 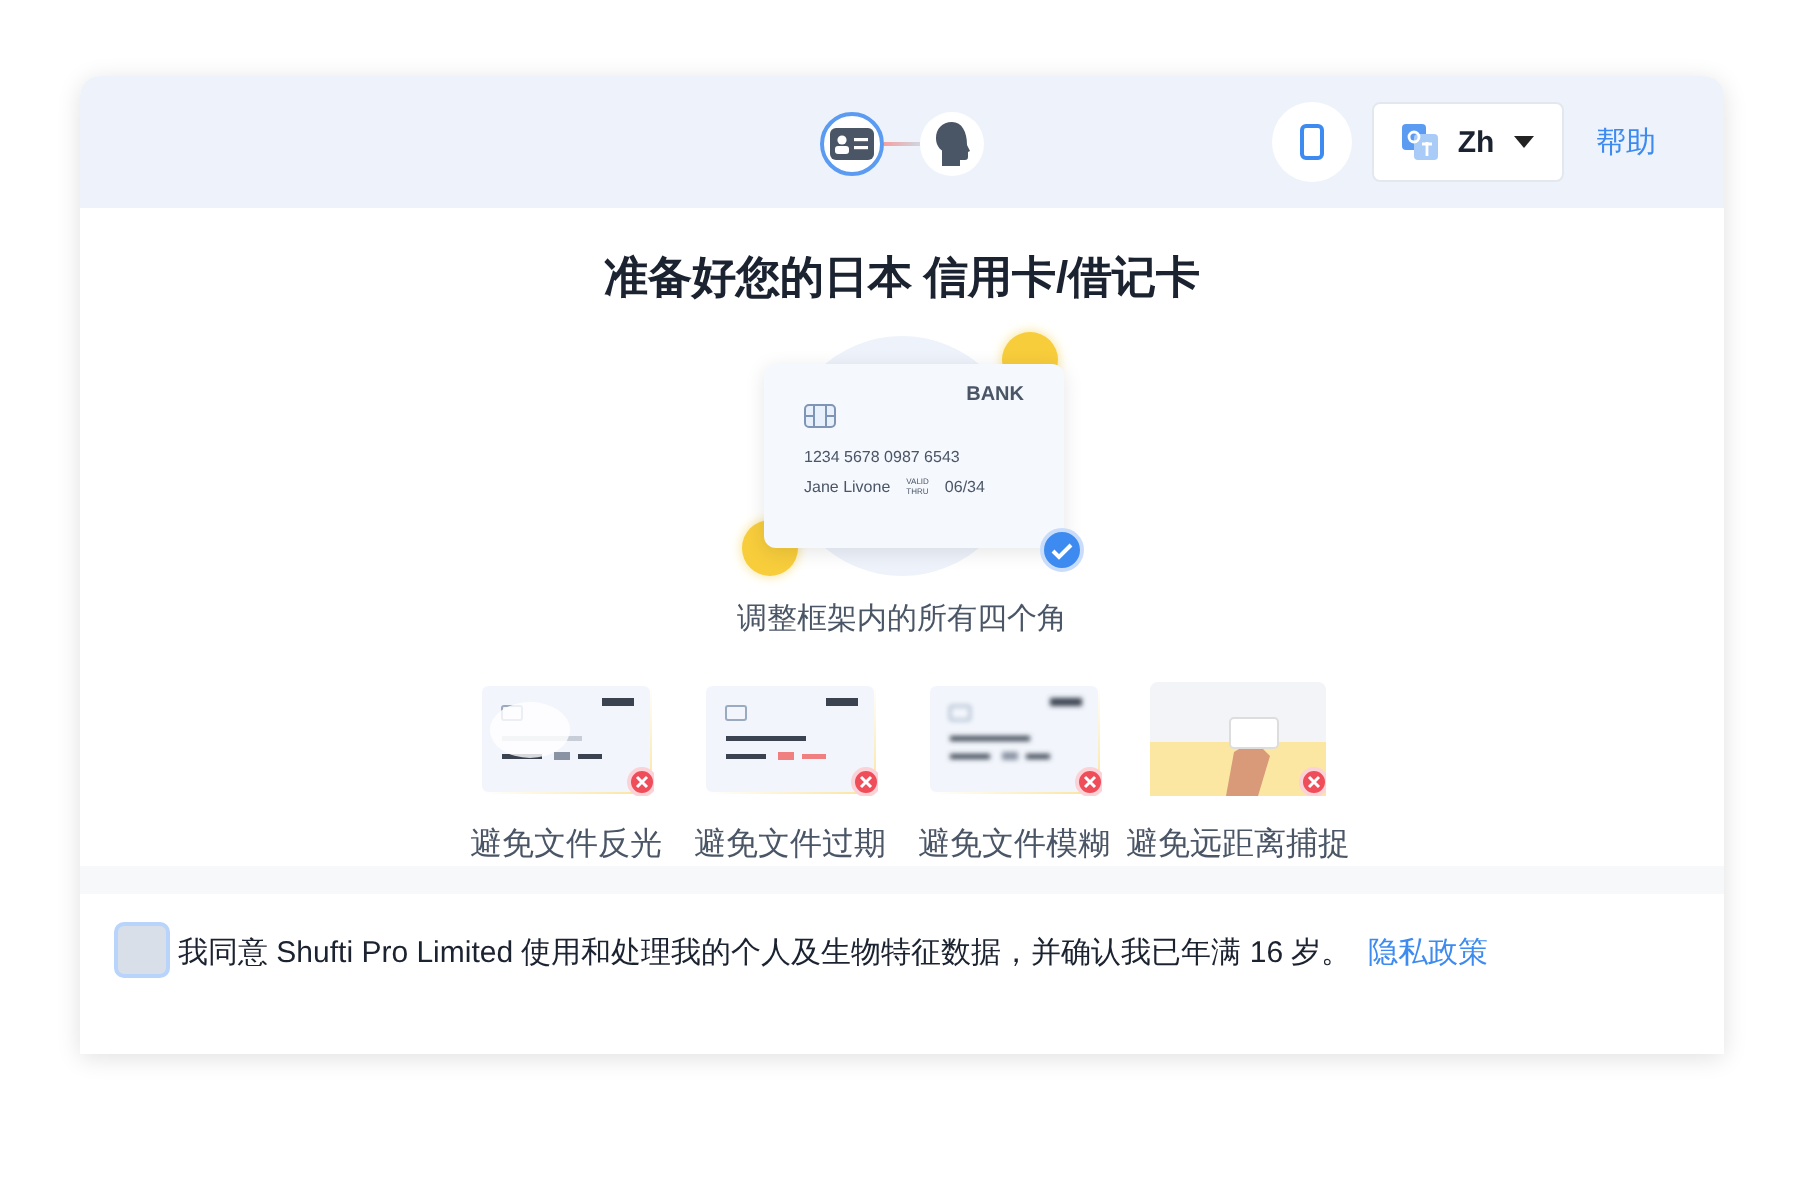 What do you see at coordinates (790, 845) in the screenshot?
I see `example-label: 避免文件过期` at bounding box center [790, 845].